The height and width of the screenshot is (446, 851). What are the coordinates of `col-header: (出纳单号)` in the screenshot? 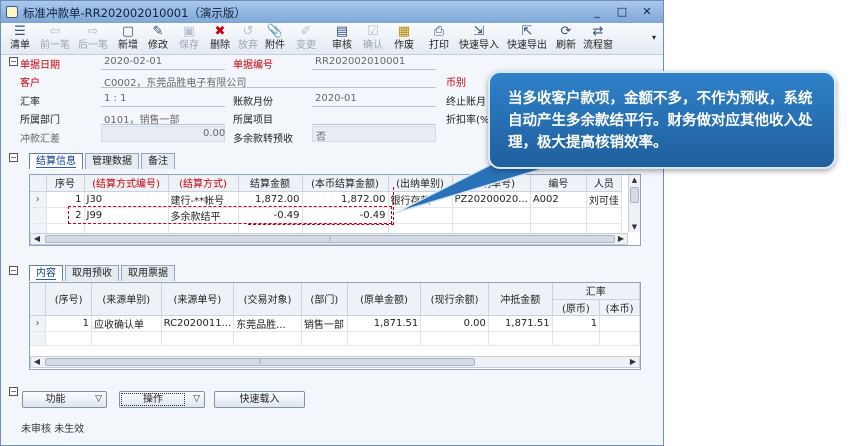 It's located at (491, 183).